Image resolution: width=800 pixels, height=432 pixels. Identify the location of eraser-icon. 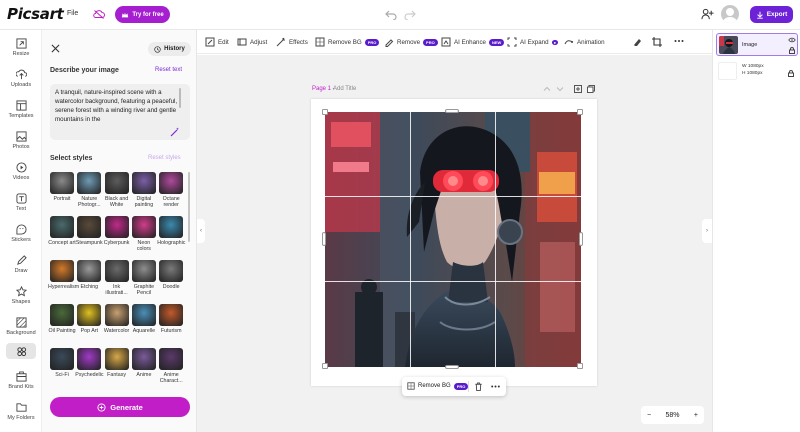
(637, 42).